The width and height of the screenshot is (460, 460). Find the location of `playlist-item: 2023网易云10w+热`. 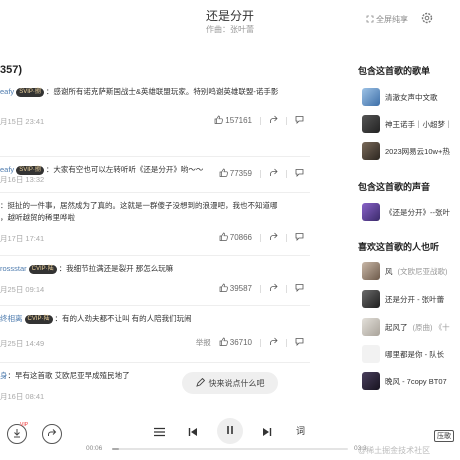

playlist-item: 2023网易云10w+热 is located at coordinates (411, 151).